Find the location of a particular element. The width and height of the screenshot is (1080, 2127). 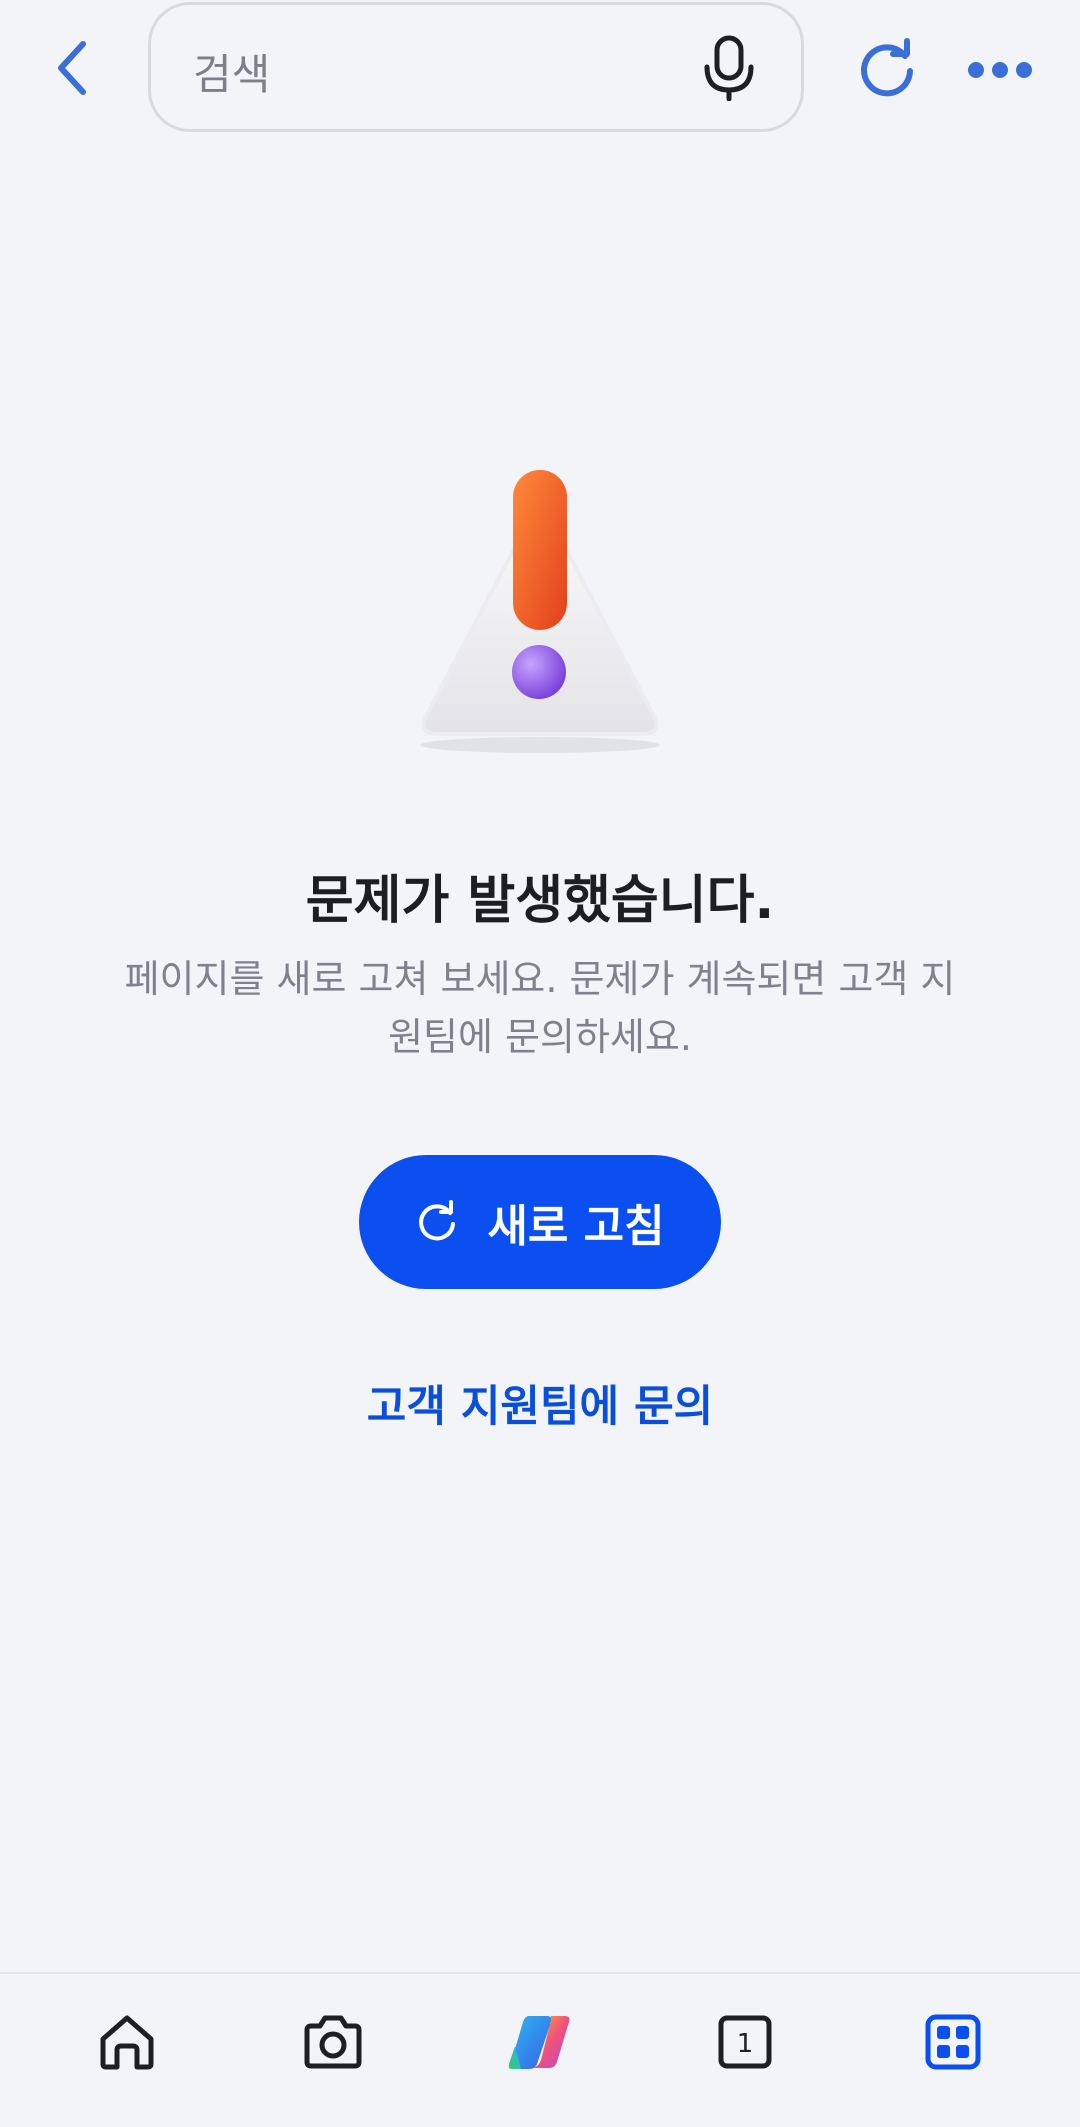

search-placeholder: 검색 is located at coordinates (232, 74).